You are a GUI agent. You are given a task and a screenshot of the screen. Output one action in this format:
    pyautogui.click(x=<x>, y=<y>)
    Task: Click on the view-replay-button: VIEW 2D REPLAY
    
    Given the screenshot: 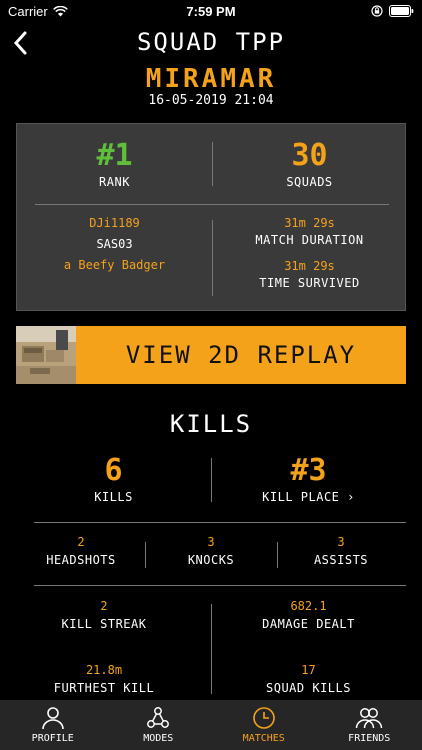 What is the action you would take?
    pyautogui.click(x=211, y=355)
    